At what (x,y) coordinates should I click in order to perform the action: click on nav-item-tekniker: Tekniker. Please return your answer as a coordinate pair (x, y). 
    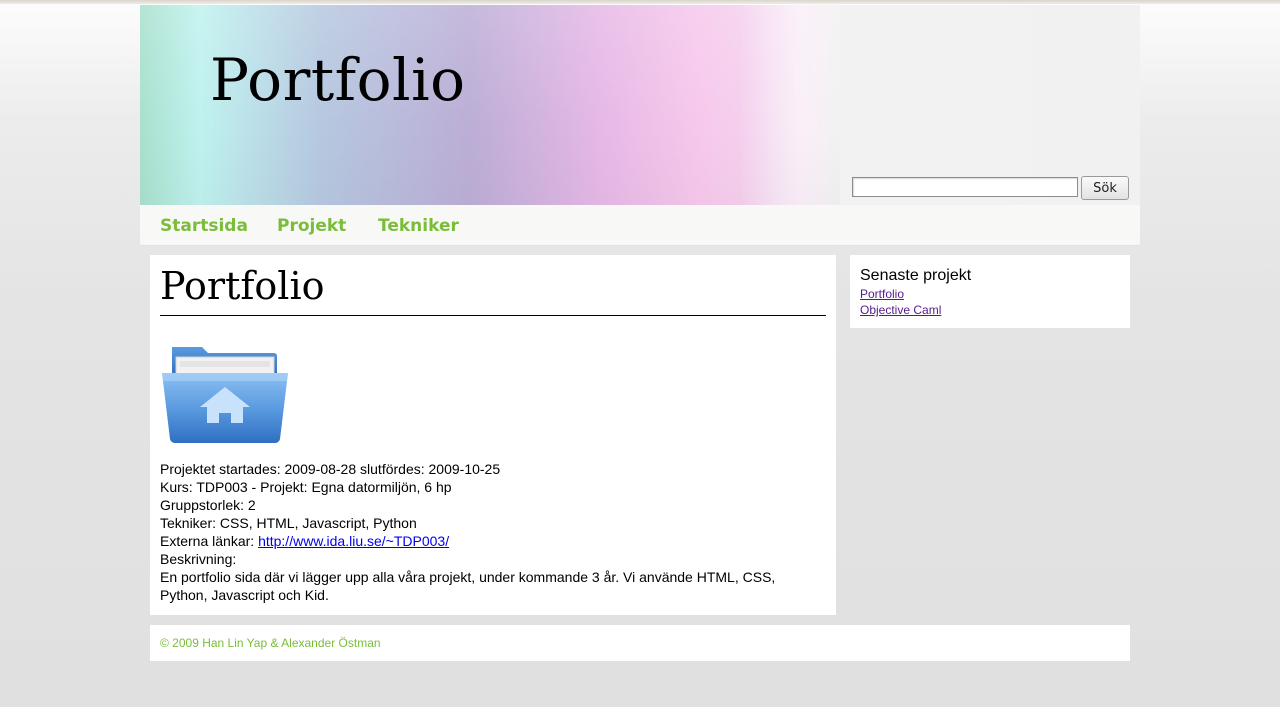
    Looking at the image, I should click on (418, 226).